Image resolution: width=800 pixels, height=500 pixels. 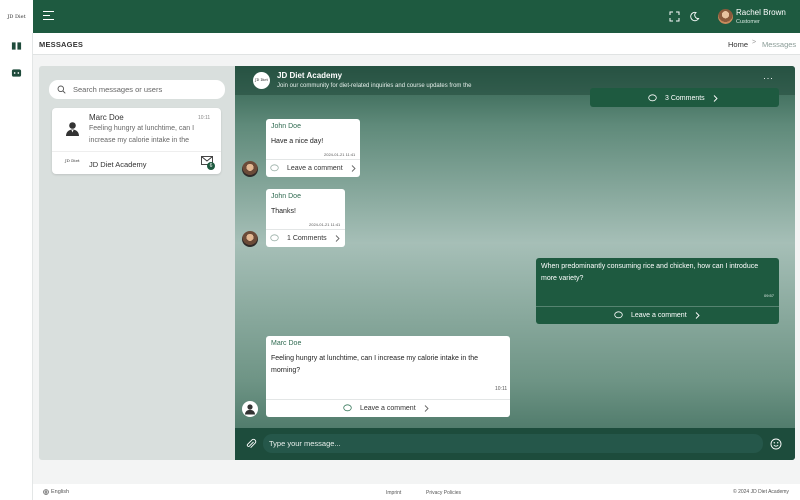 What do you see at coordinates (761, 492) in the screenshot?
I see `copyright-text: © 2024 JD Diet Academy` at bounding box center [761, 492].